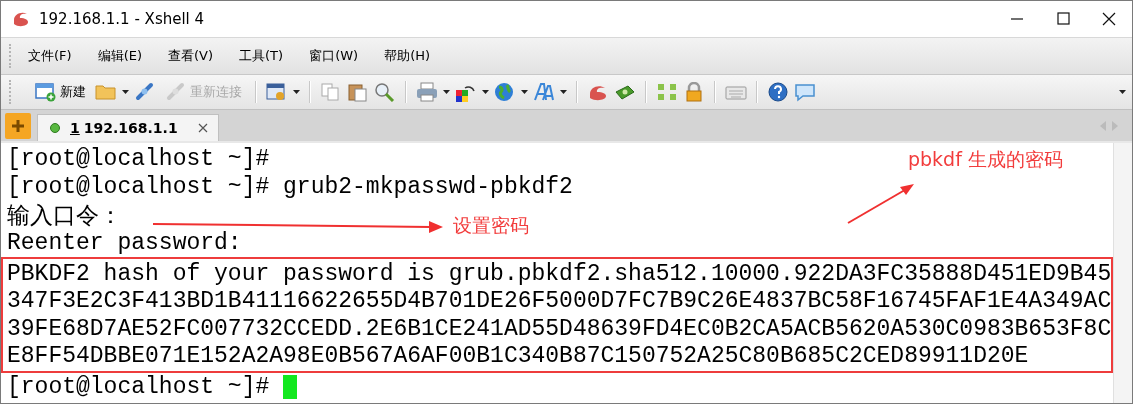 The height and width of the screenshot is (404, 1133). Describe the element at coordinates (559, 301) in the screenshot. I see `terminal-line: 347F3E2C3F413BD1B41116622655D4B701DE26F5000D7FC7B9C26E4837BC58F16745FAF1E4A349AC` at that location.